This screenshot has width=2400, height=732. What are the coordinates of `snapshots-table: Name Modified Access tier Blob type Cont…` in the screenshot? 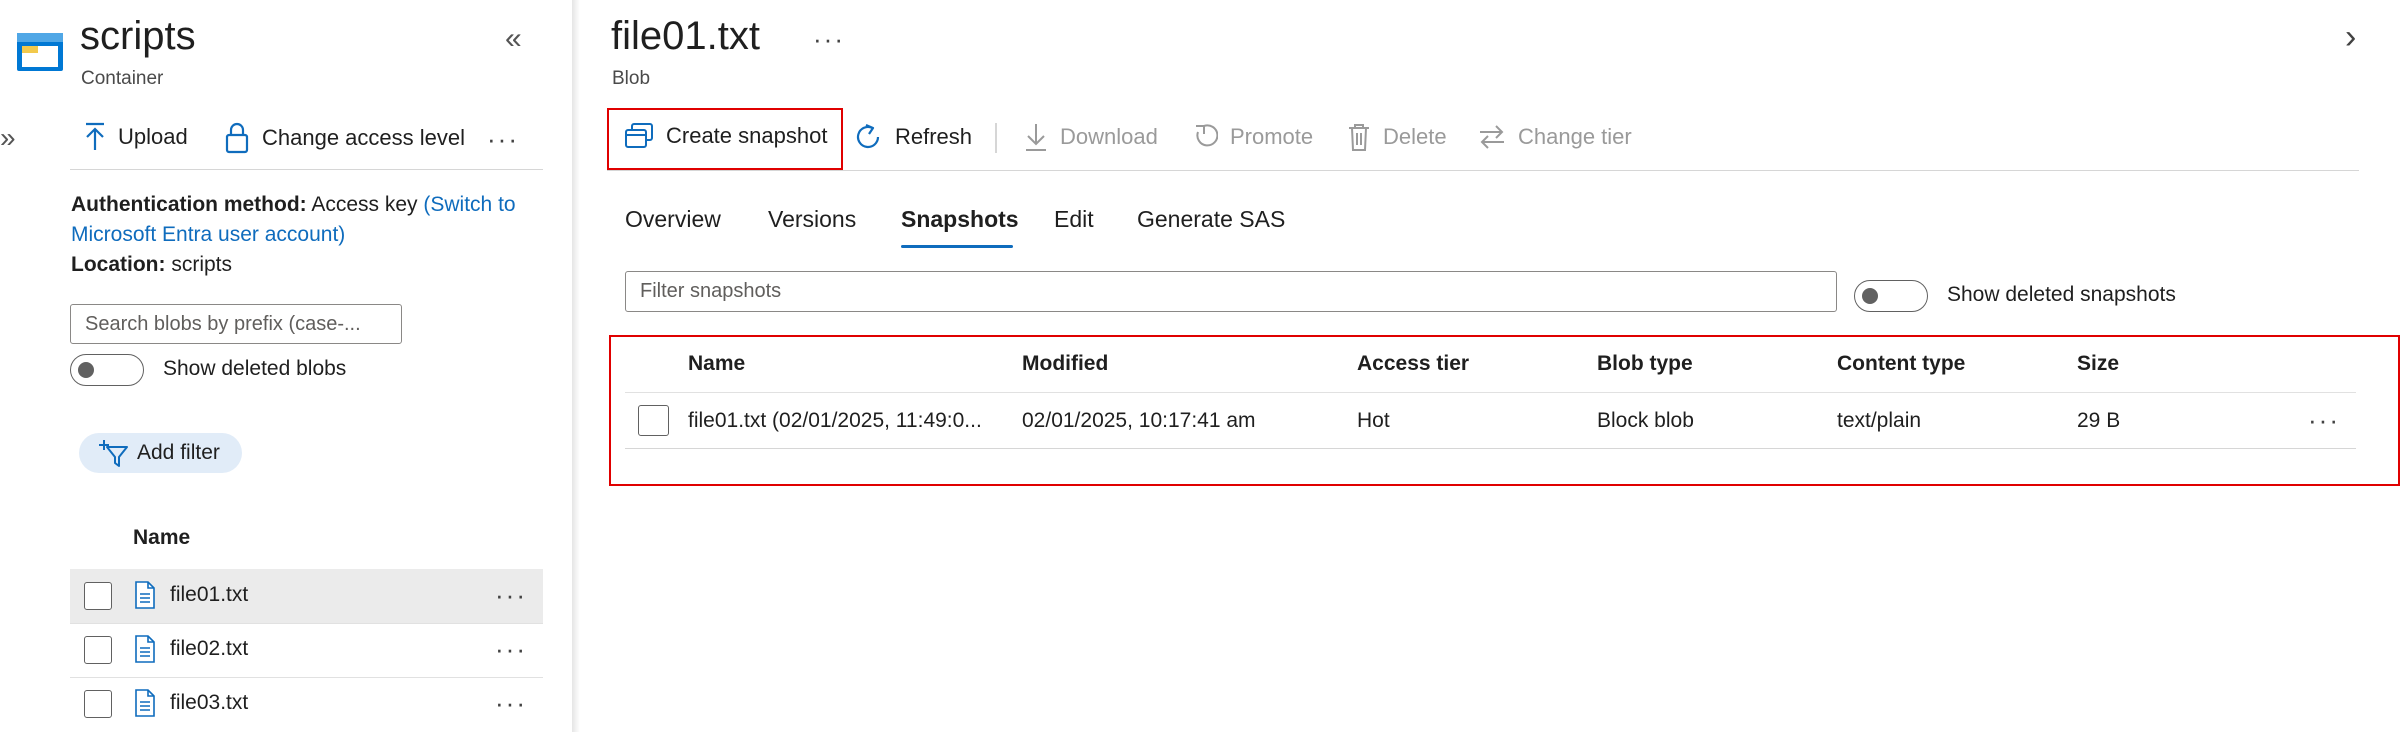 It's located at (1490, 396).